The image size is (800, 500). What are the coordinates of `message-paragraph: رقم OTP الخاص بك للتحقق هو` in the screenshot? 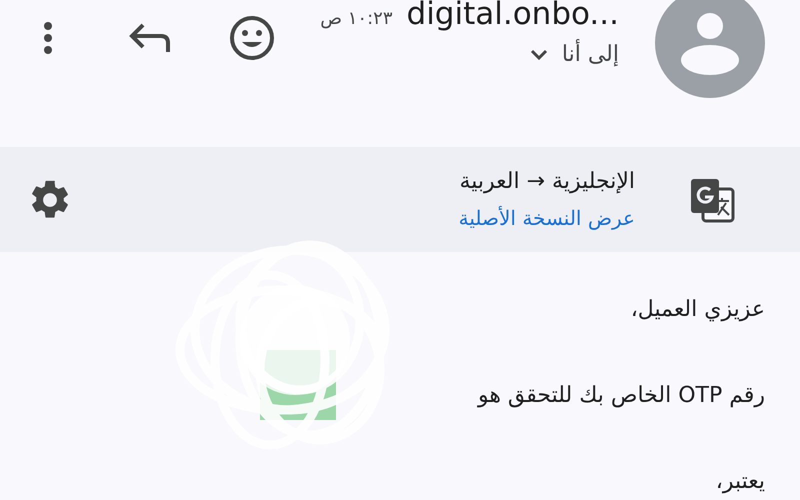 It's located at (621, 396).